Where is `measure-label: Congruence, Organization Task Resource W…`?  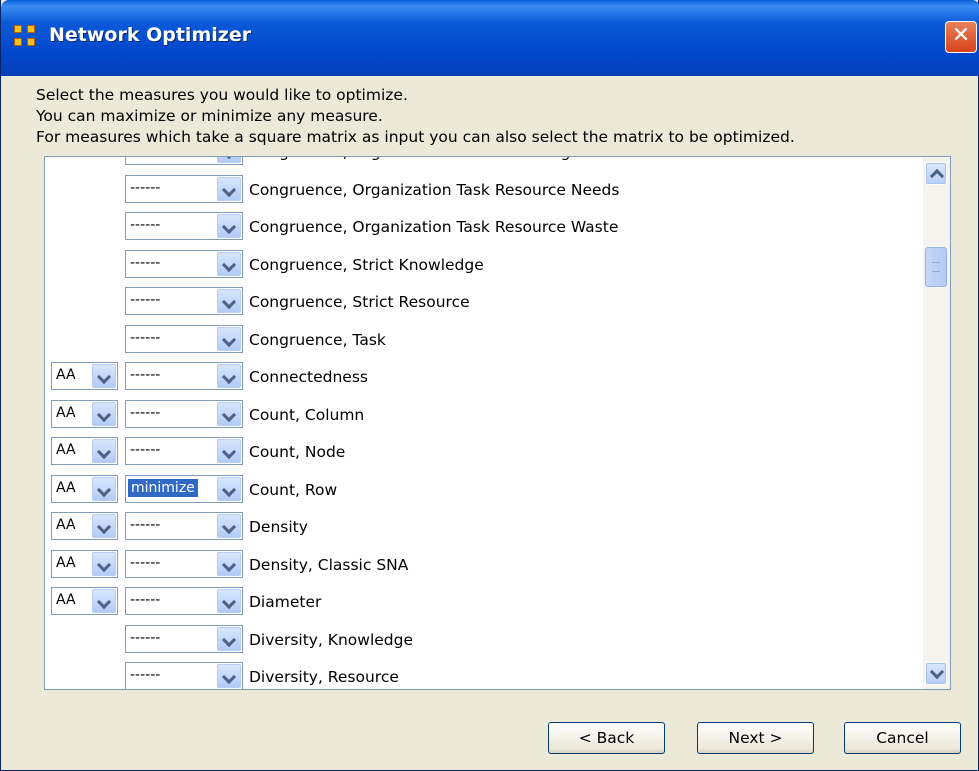 measure-label: Congruence, Organization Task Resource W… is located at coordinates (434, 227).